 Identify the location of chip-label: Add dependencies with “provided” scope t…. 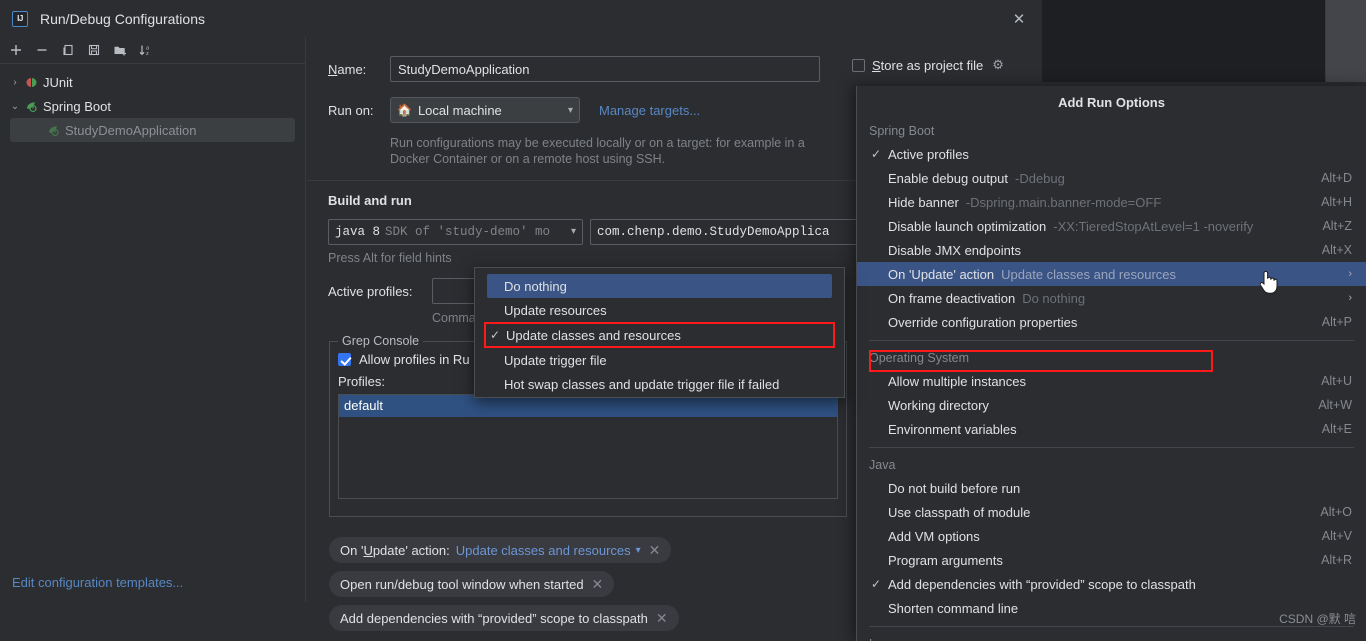
(494, 618).